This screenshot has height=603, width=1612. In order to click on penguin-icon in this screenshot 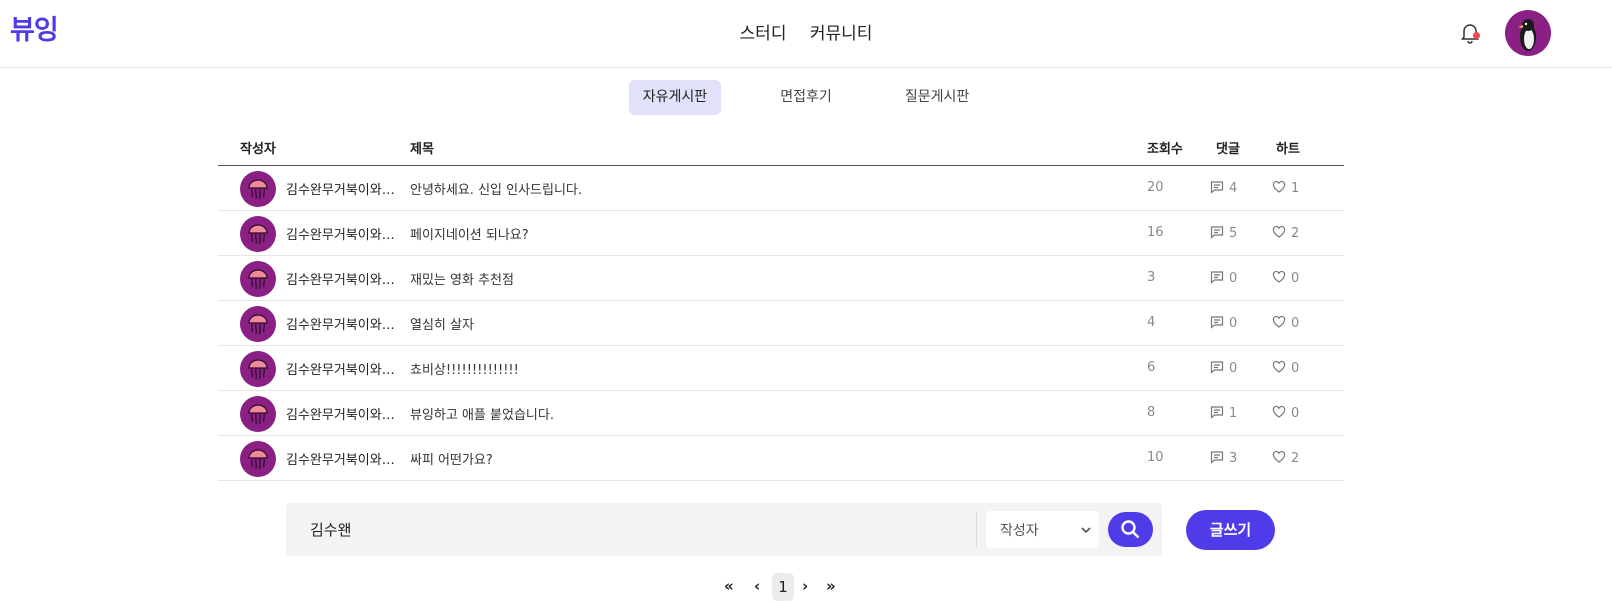, I will do `click(1527, 35)`.